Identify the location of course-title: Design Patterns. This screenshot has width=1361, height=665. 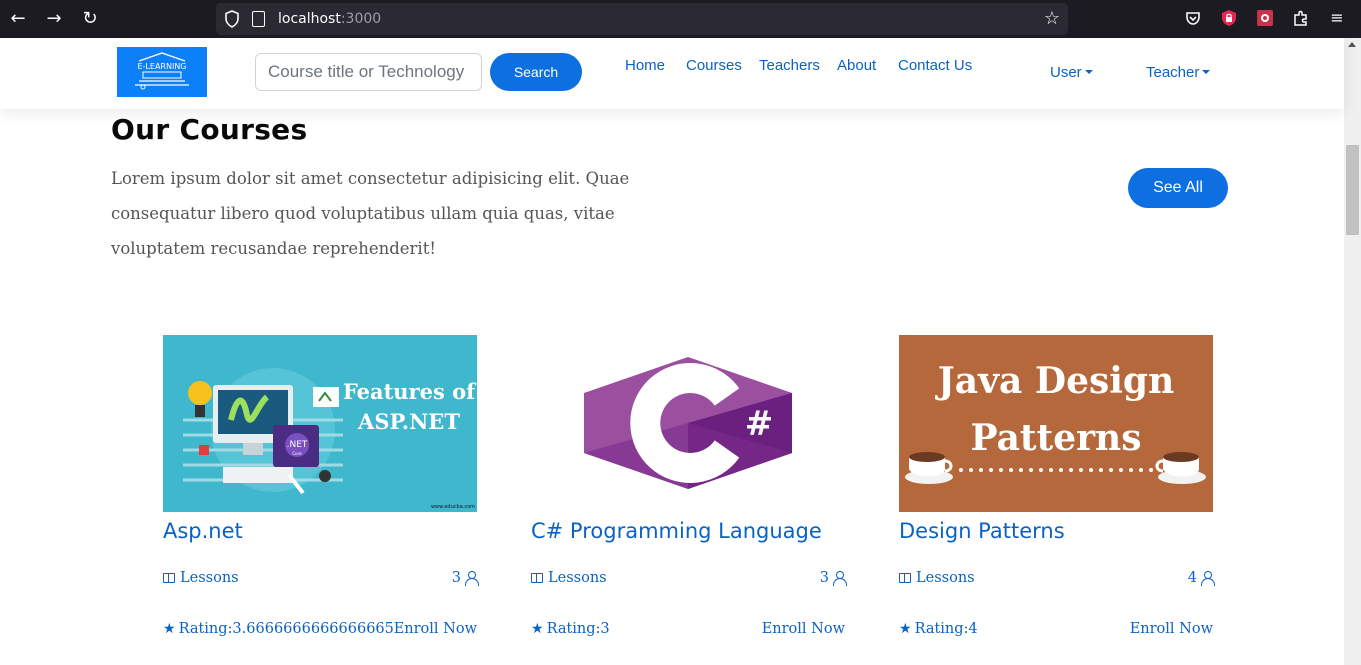
(982, 531).